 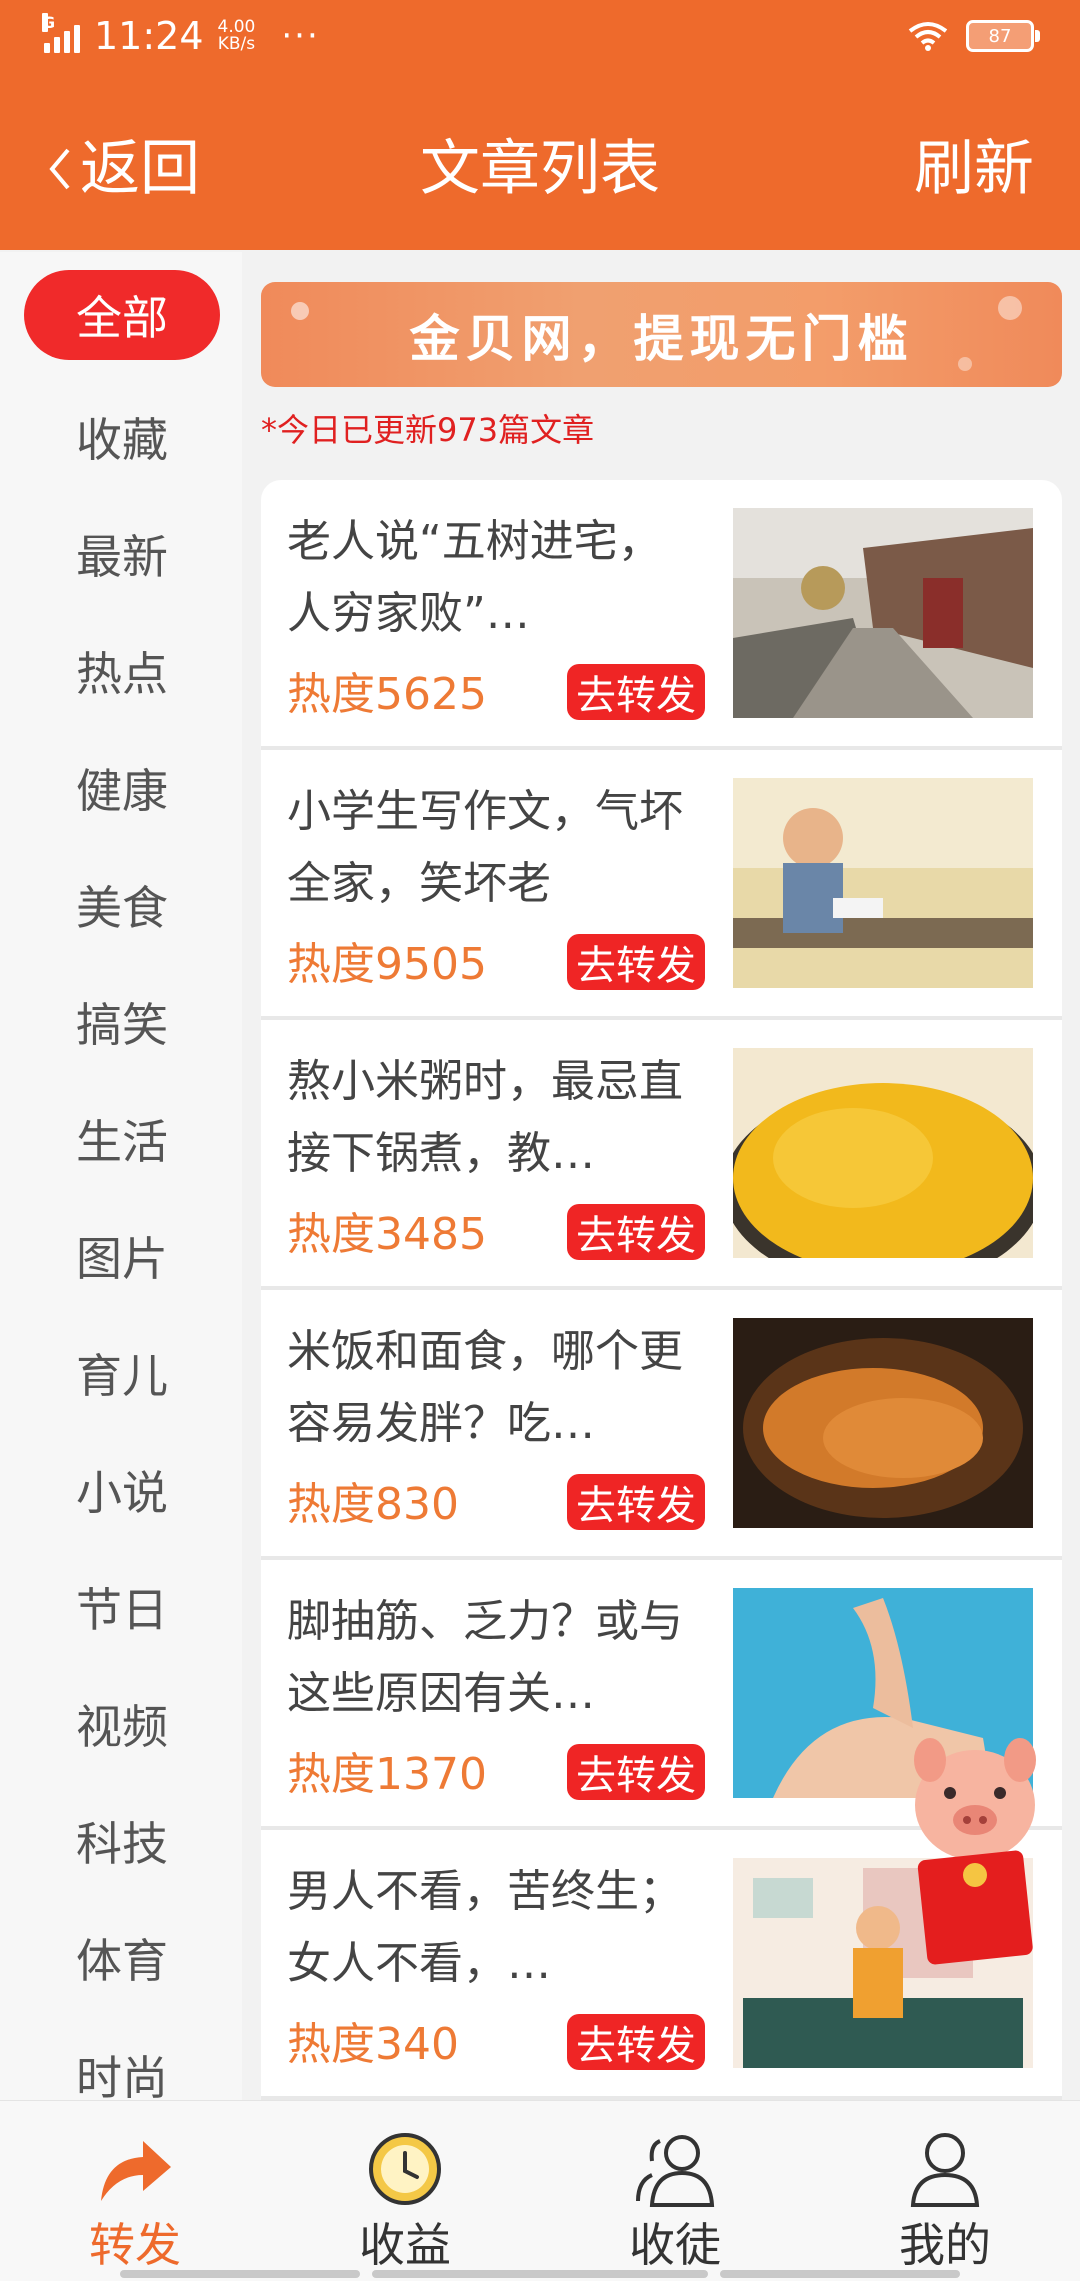 What do you see at coordinates (122, 1958) in the screenshot?
I see `category-sports: 体育` at bounding box center [122, 1958].